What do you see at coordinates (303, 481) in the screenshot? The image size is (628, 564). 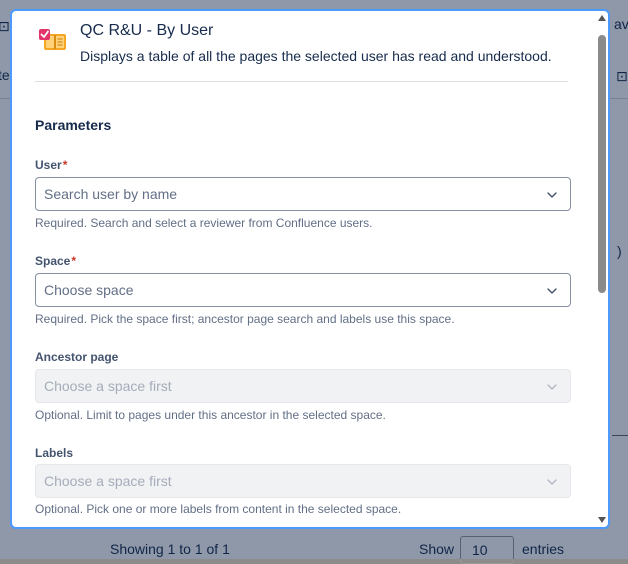 I see `labels-select: Choose a space first` at bounding box center [303, 481].